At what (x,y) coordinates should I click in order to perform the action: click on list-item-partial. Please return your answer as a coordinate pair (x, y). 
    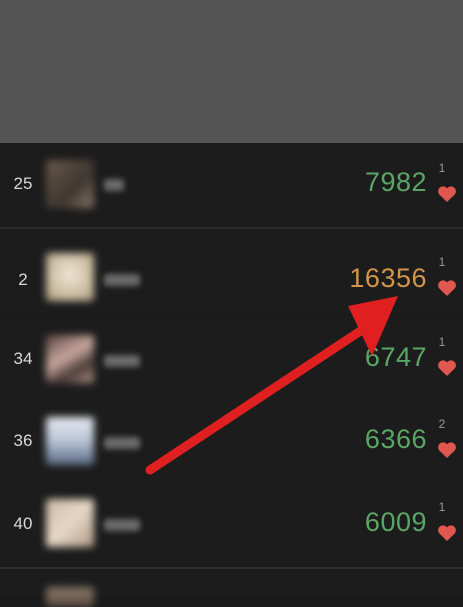
    Looking at the image, I should click on (231, 588).